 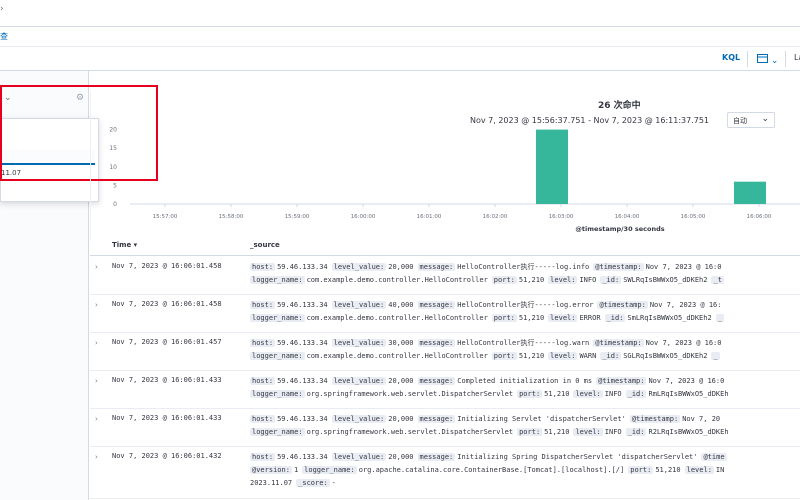 I want to click on field-value: 2023.11.07, so click(x=271, y=483).